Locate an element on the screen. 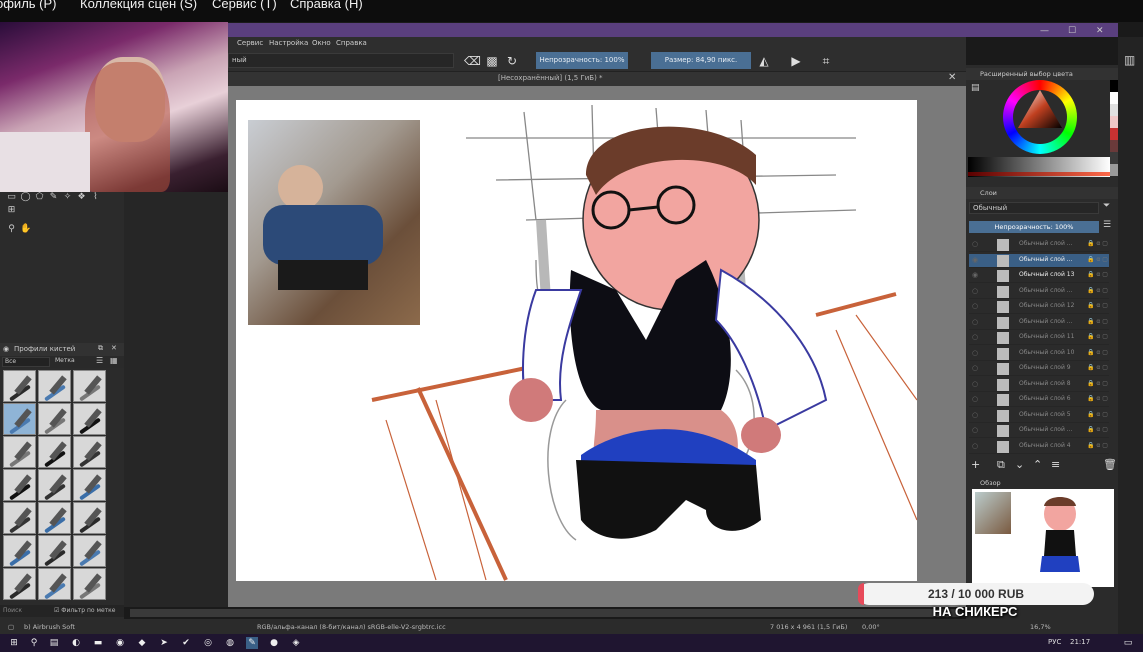  search-icon: ⚲ is located at coordinates (34, 643).